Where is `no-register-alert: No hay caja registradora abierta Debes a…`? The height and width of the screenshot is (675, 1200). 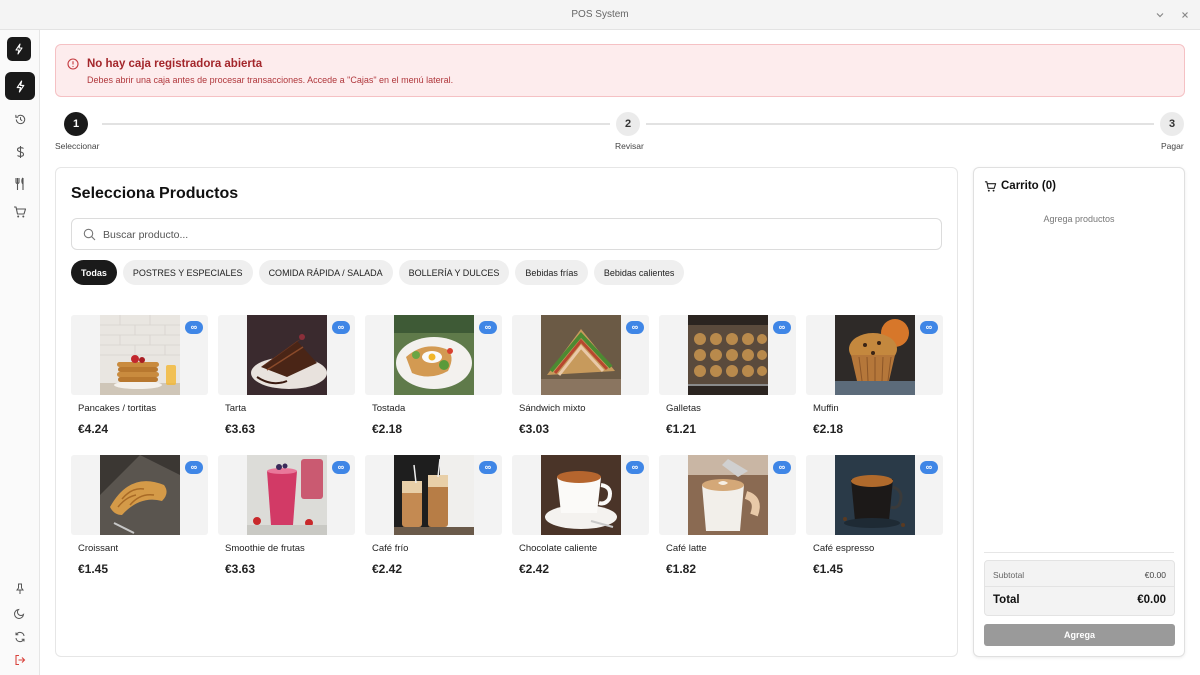
no-register-alert: No hay caja registradora abierta Debes a… is located at coordinates (620, 70).